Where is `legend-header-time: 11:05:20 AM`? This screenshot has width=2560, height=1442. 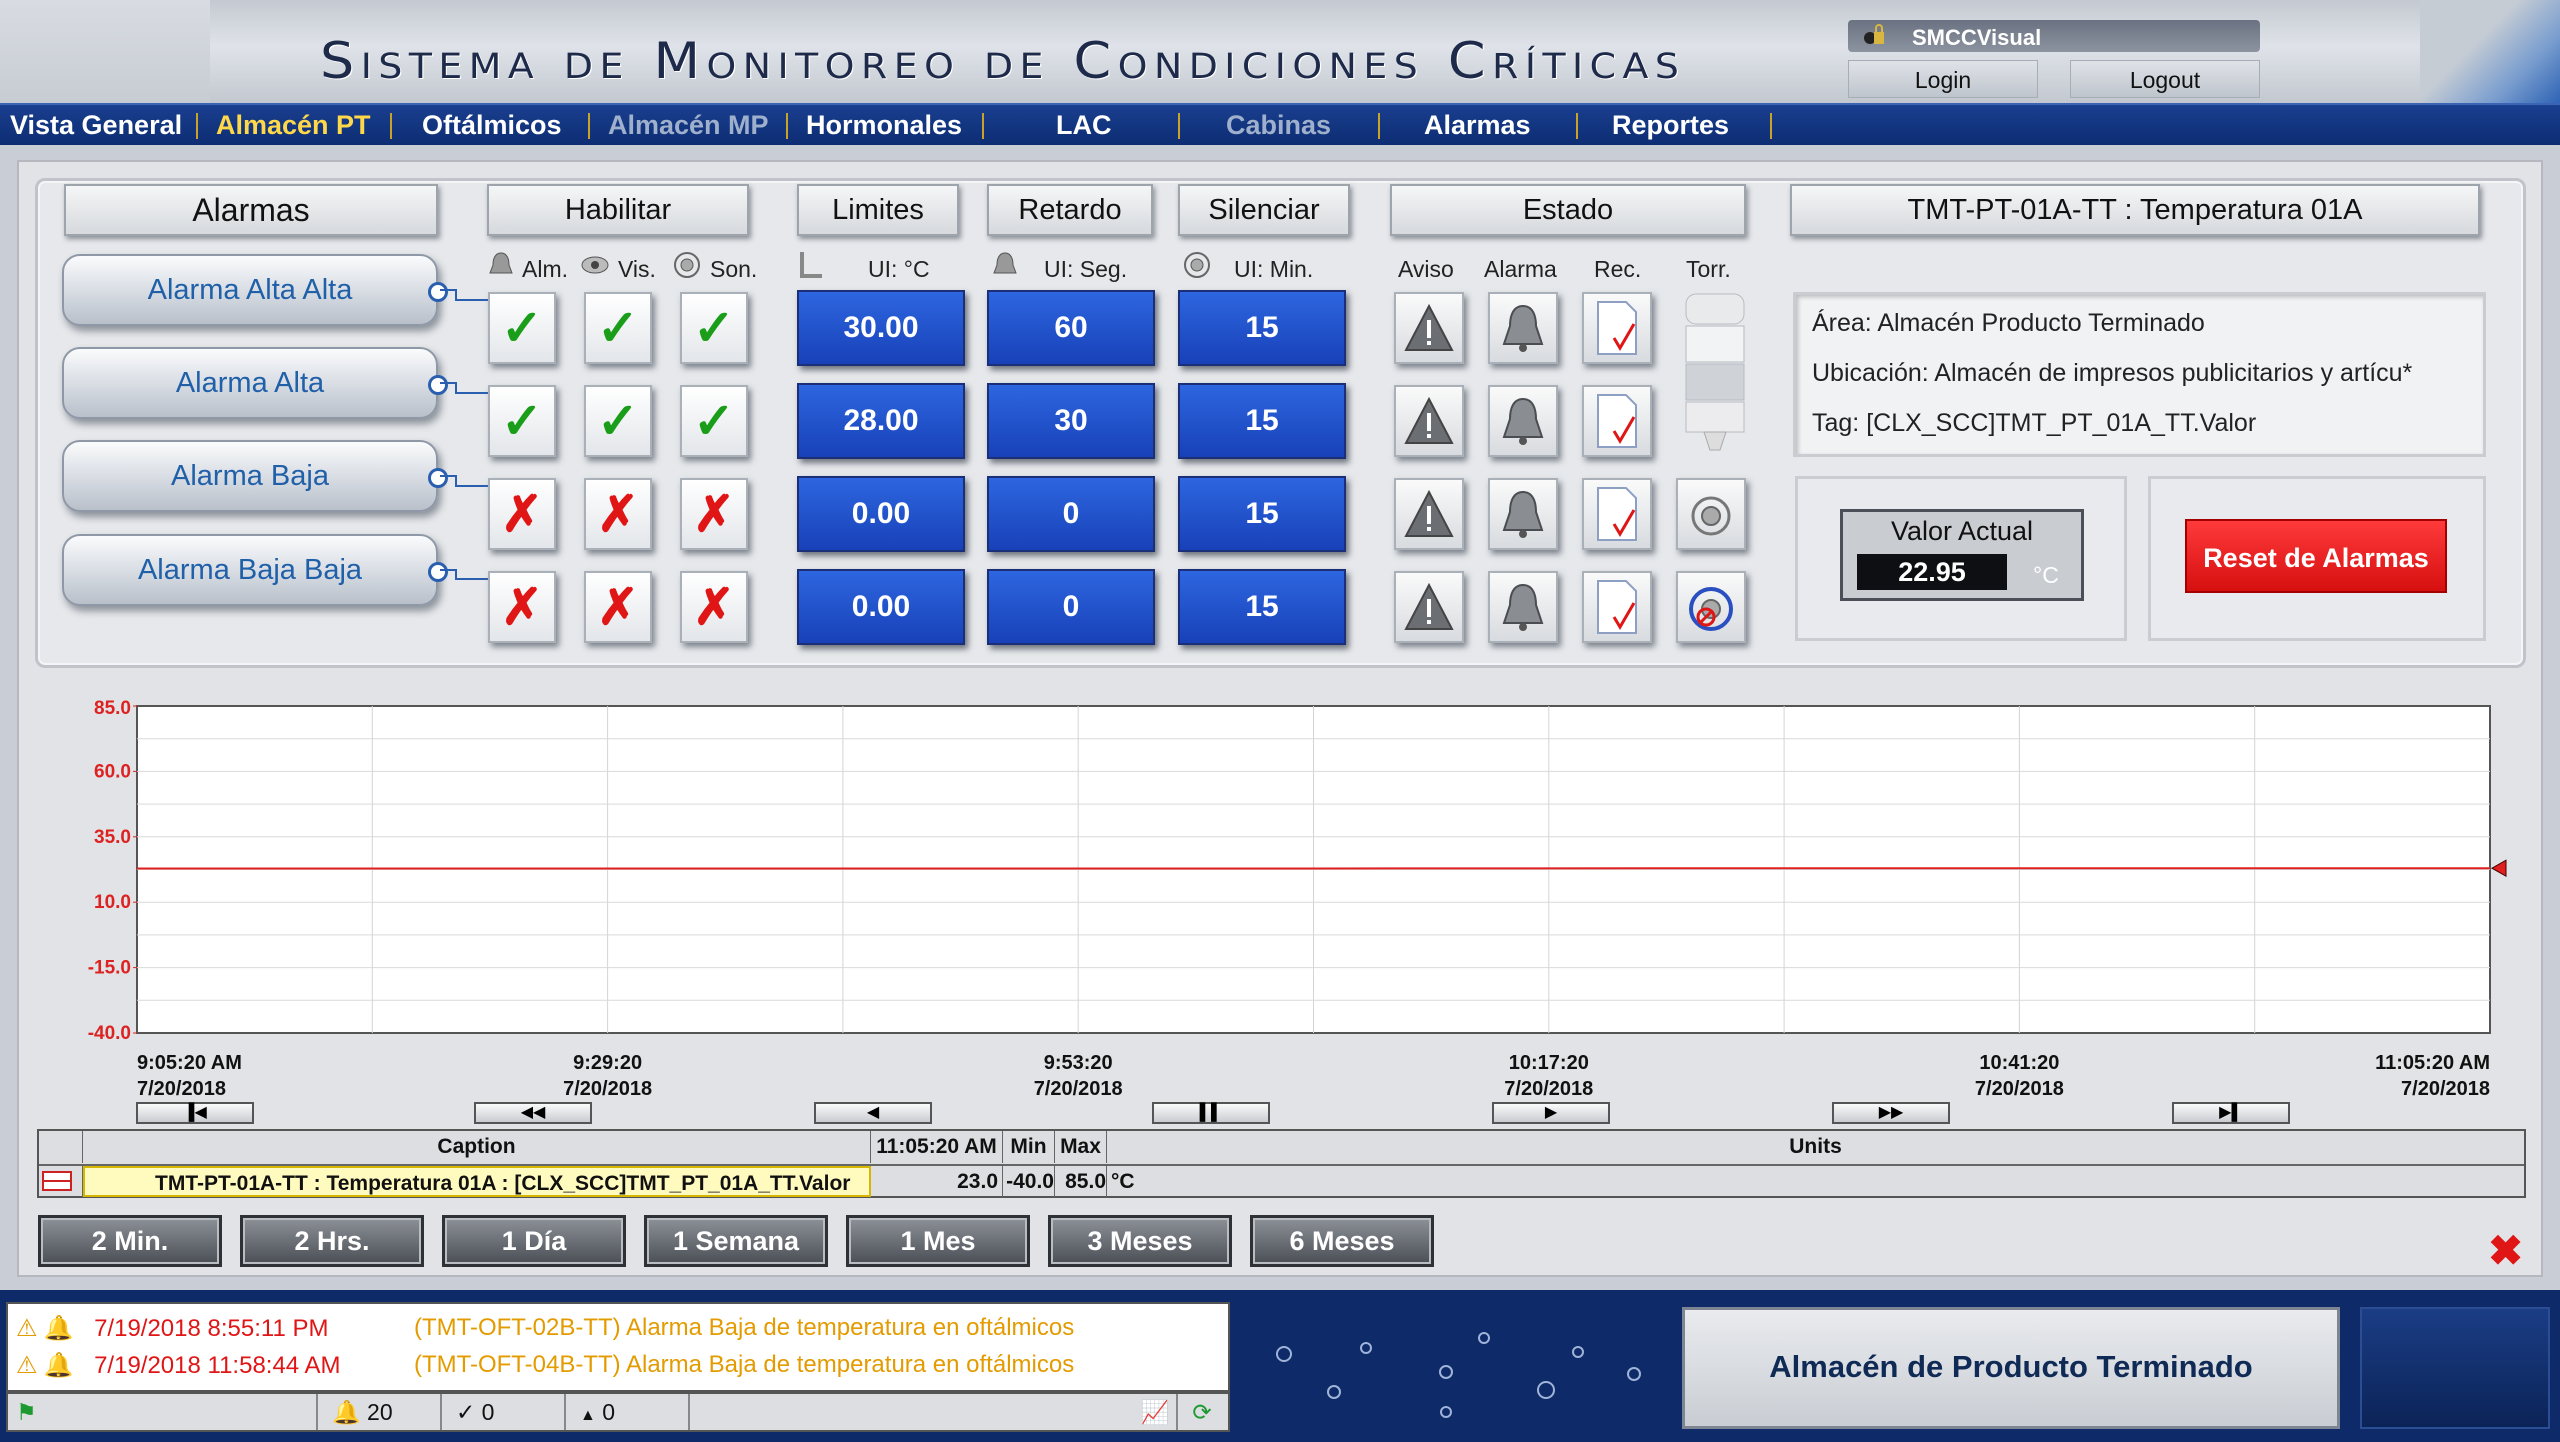 legend-header-time: 11:05:20 AM is located at coordinates (937, 1147).